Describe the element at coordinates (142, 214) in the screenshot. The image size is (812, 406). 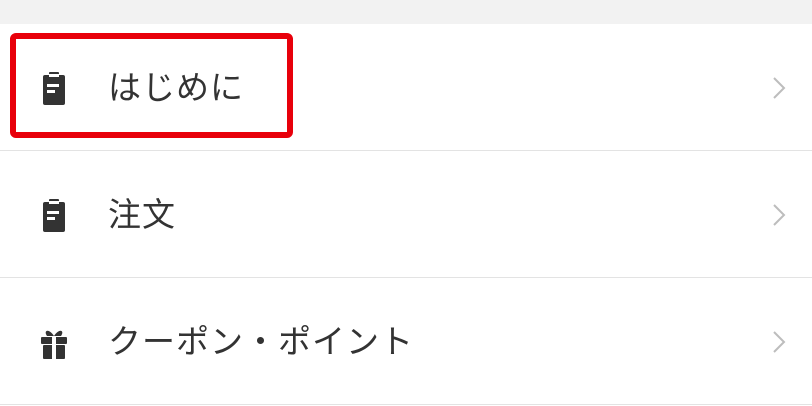
I see `menu-item-label: 注文` at that location.